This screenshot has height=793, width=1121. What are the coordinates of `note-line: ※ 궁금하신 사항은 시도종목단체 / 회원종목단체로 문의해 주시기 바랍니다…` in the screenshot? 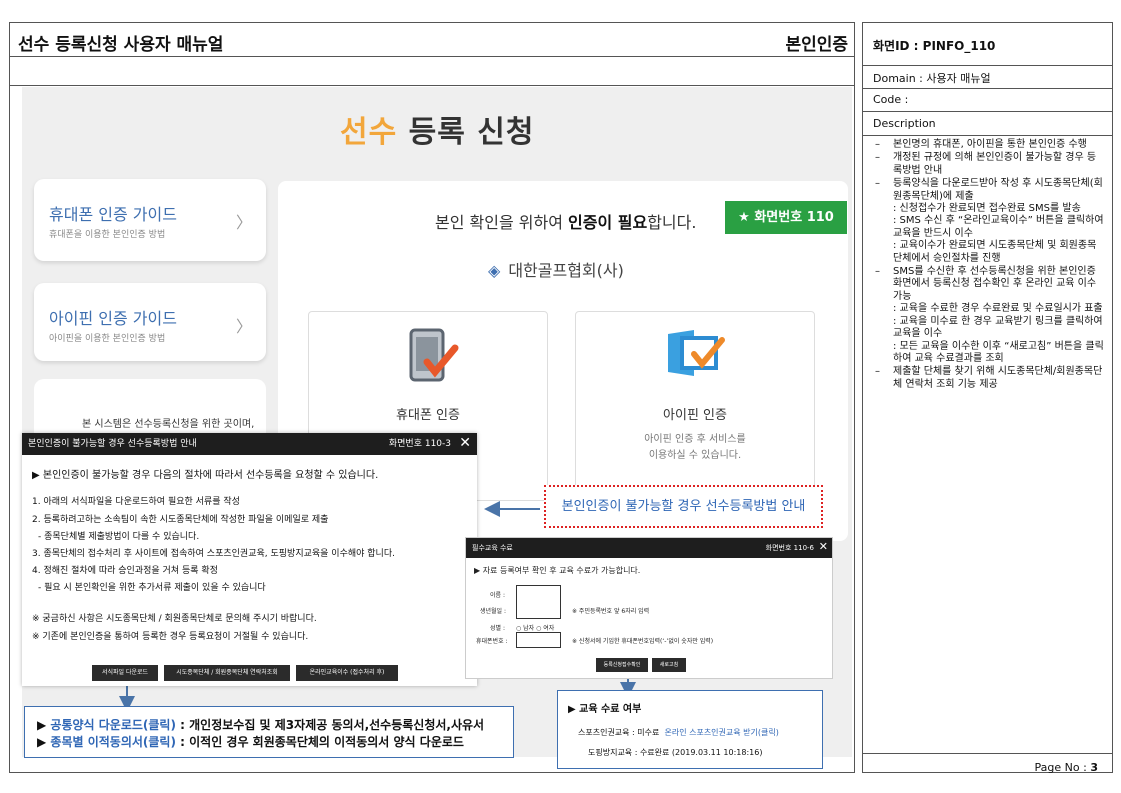 It's located at (174, 619).